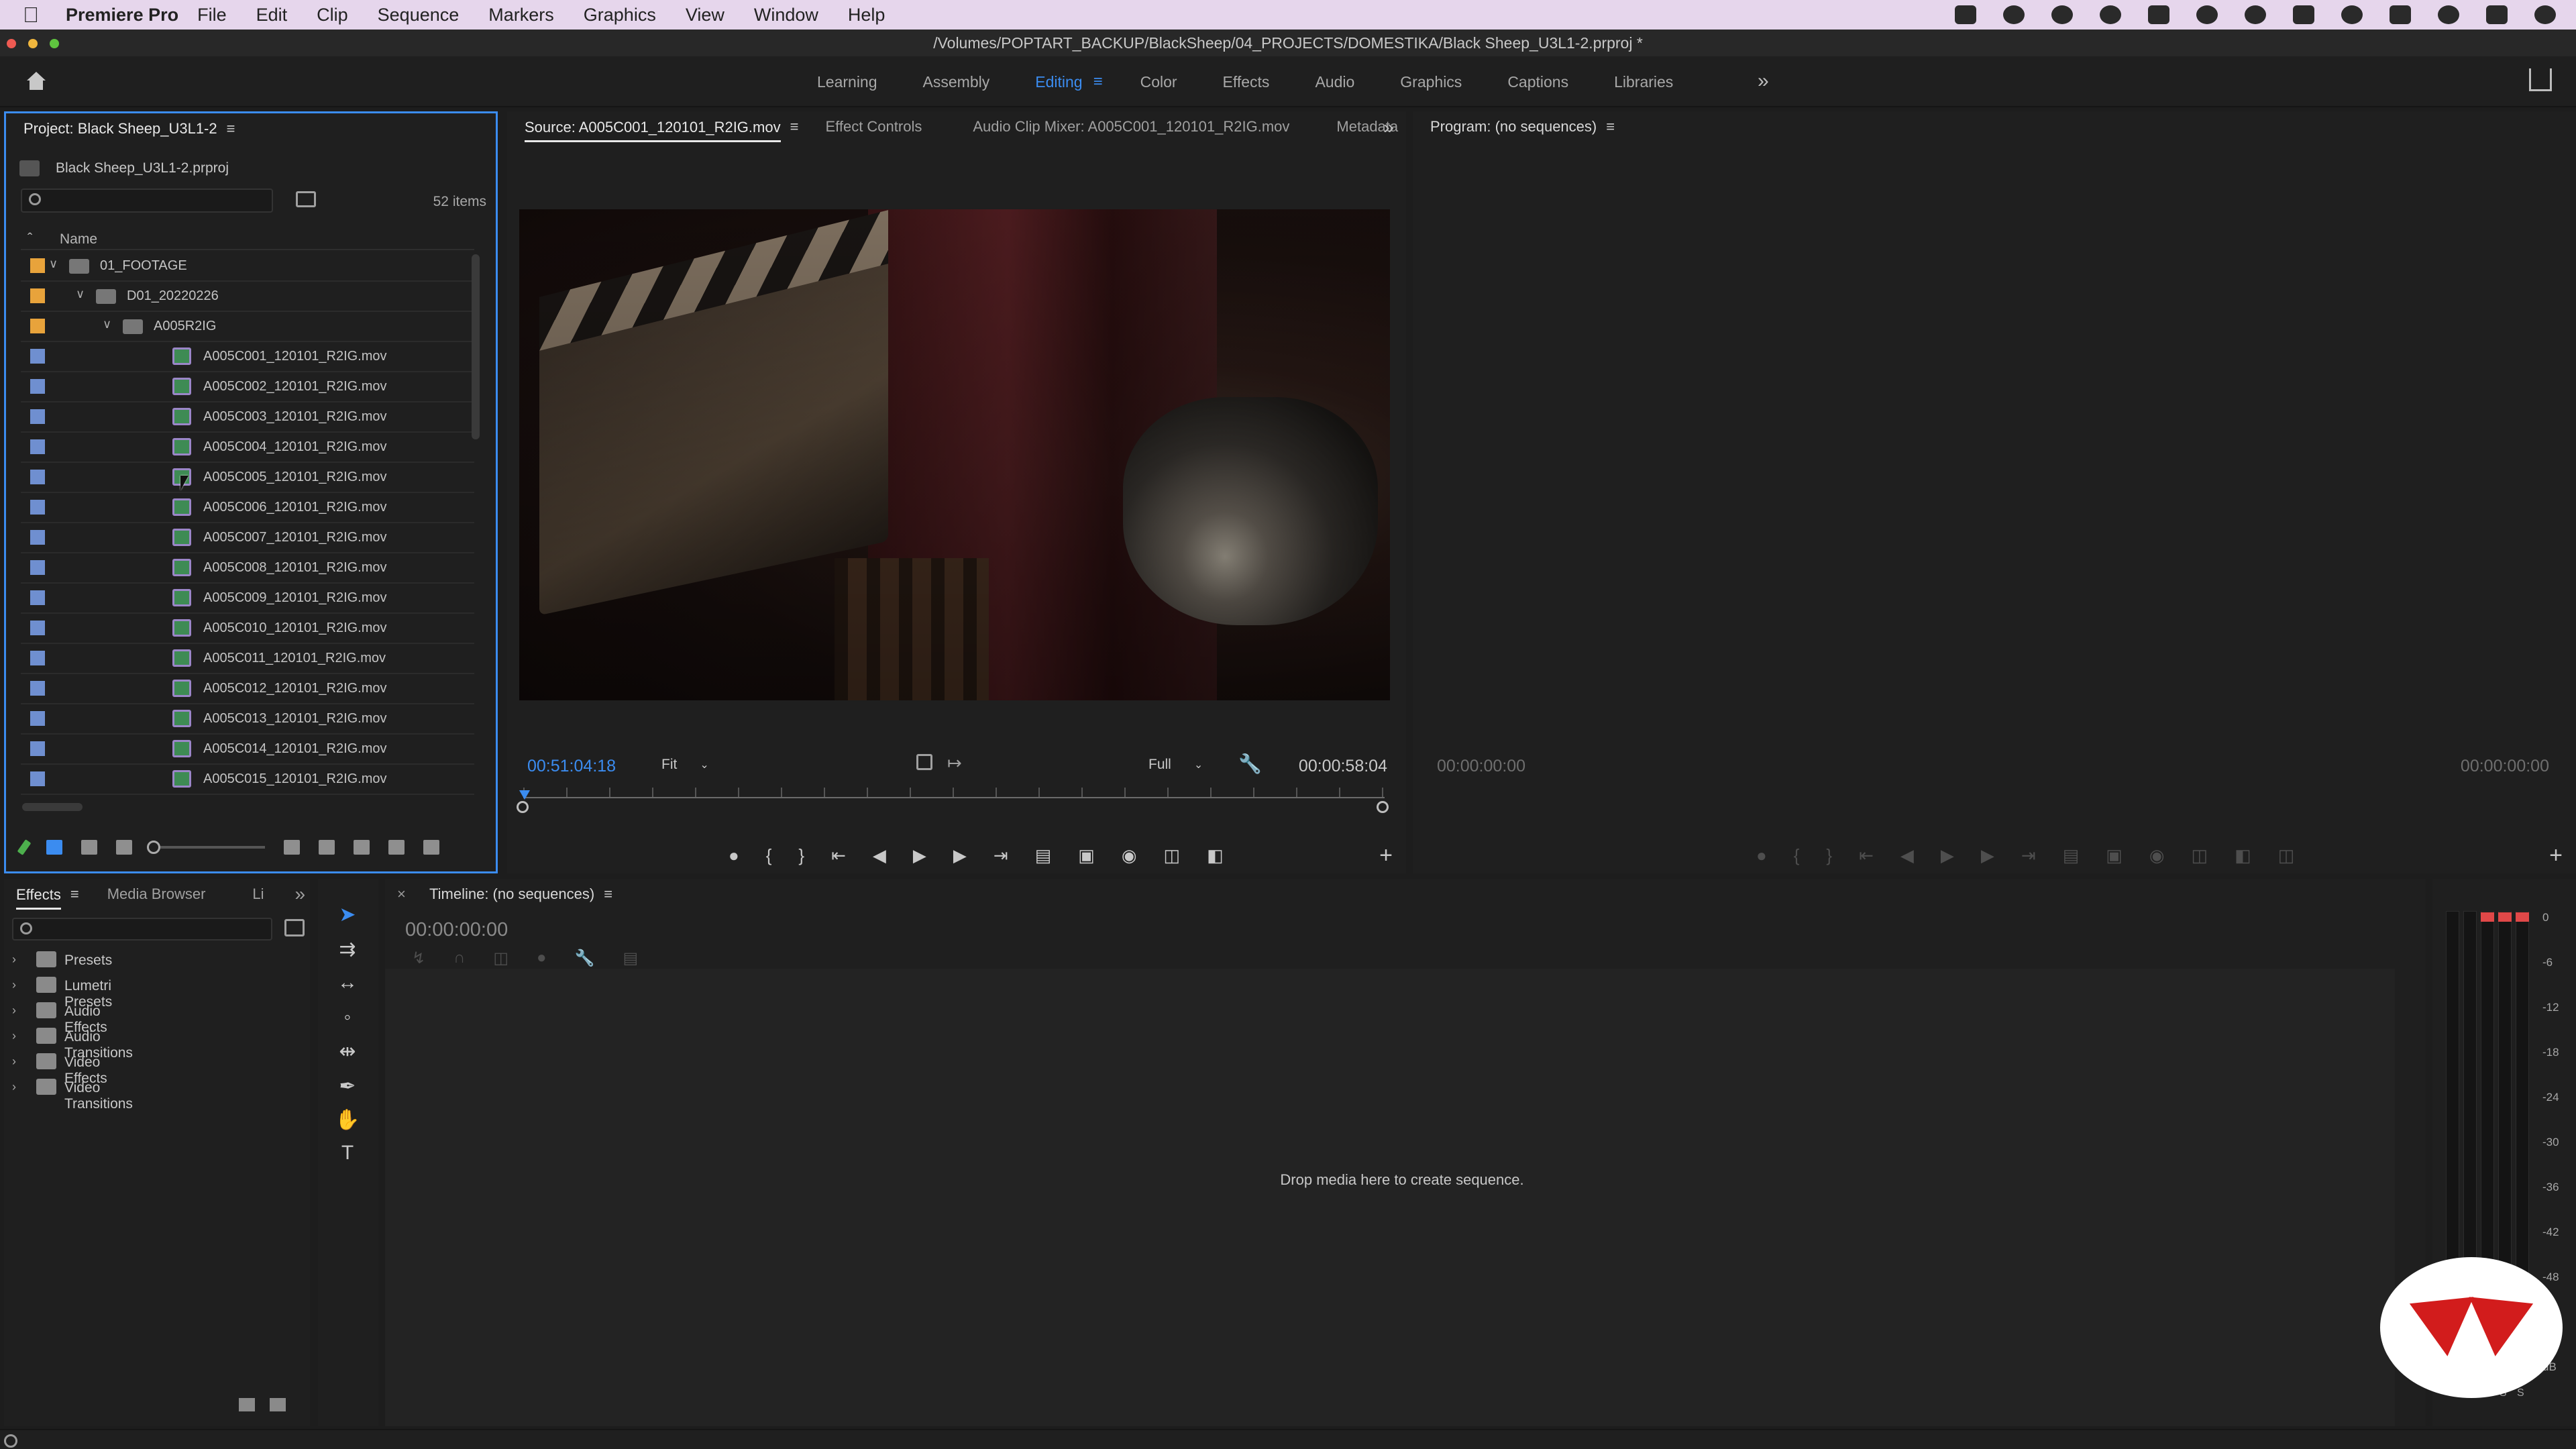  What do you see at coordinates (1158, 82) in the screenshot?
I see `workspace-color: Color` at bounding box center [1158, 82].